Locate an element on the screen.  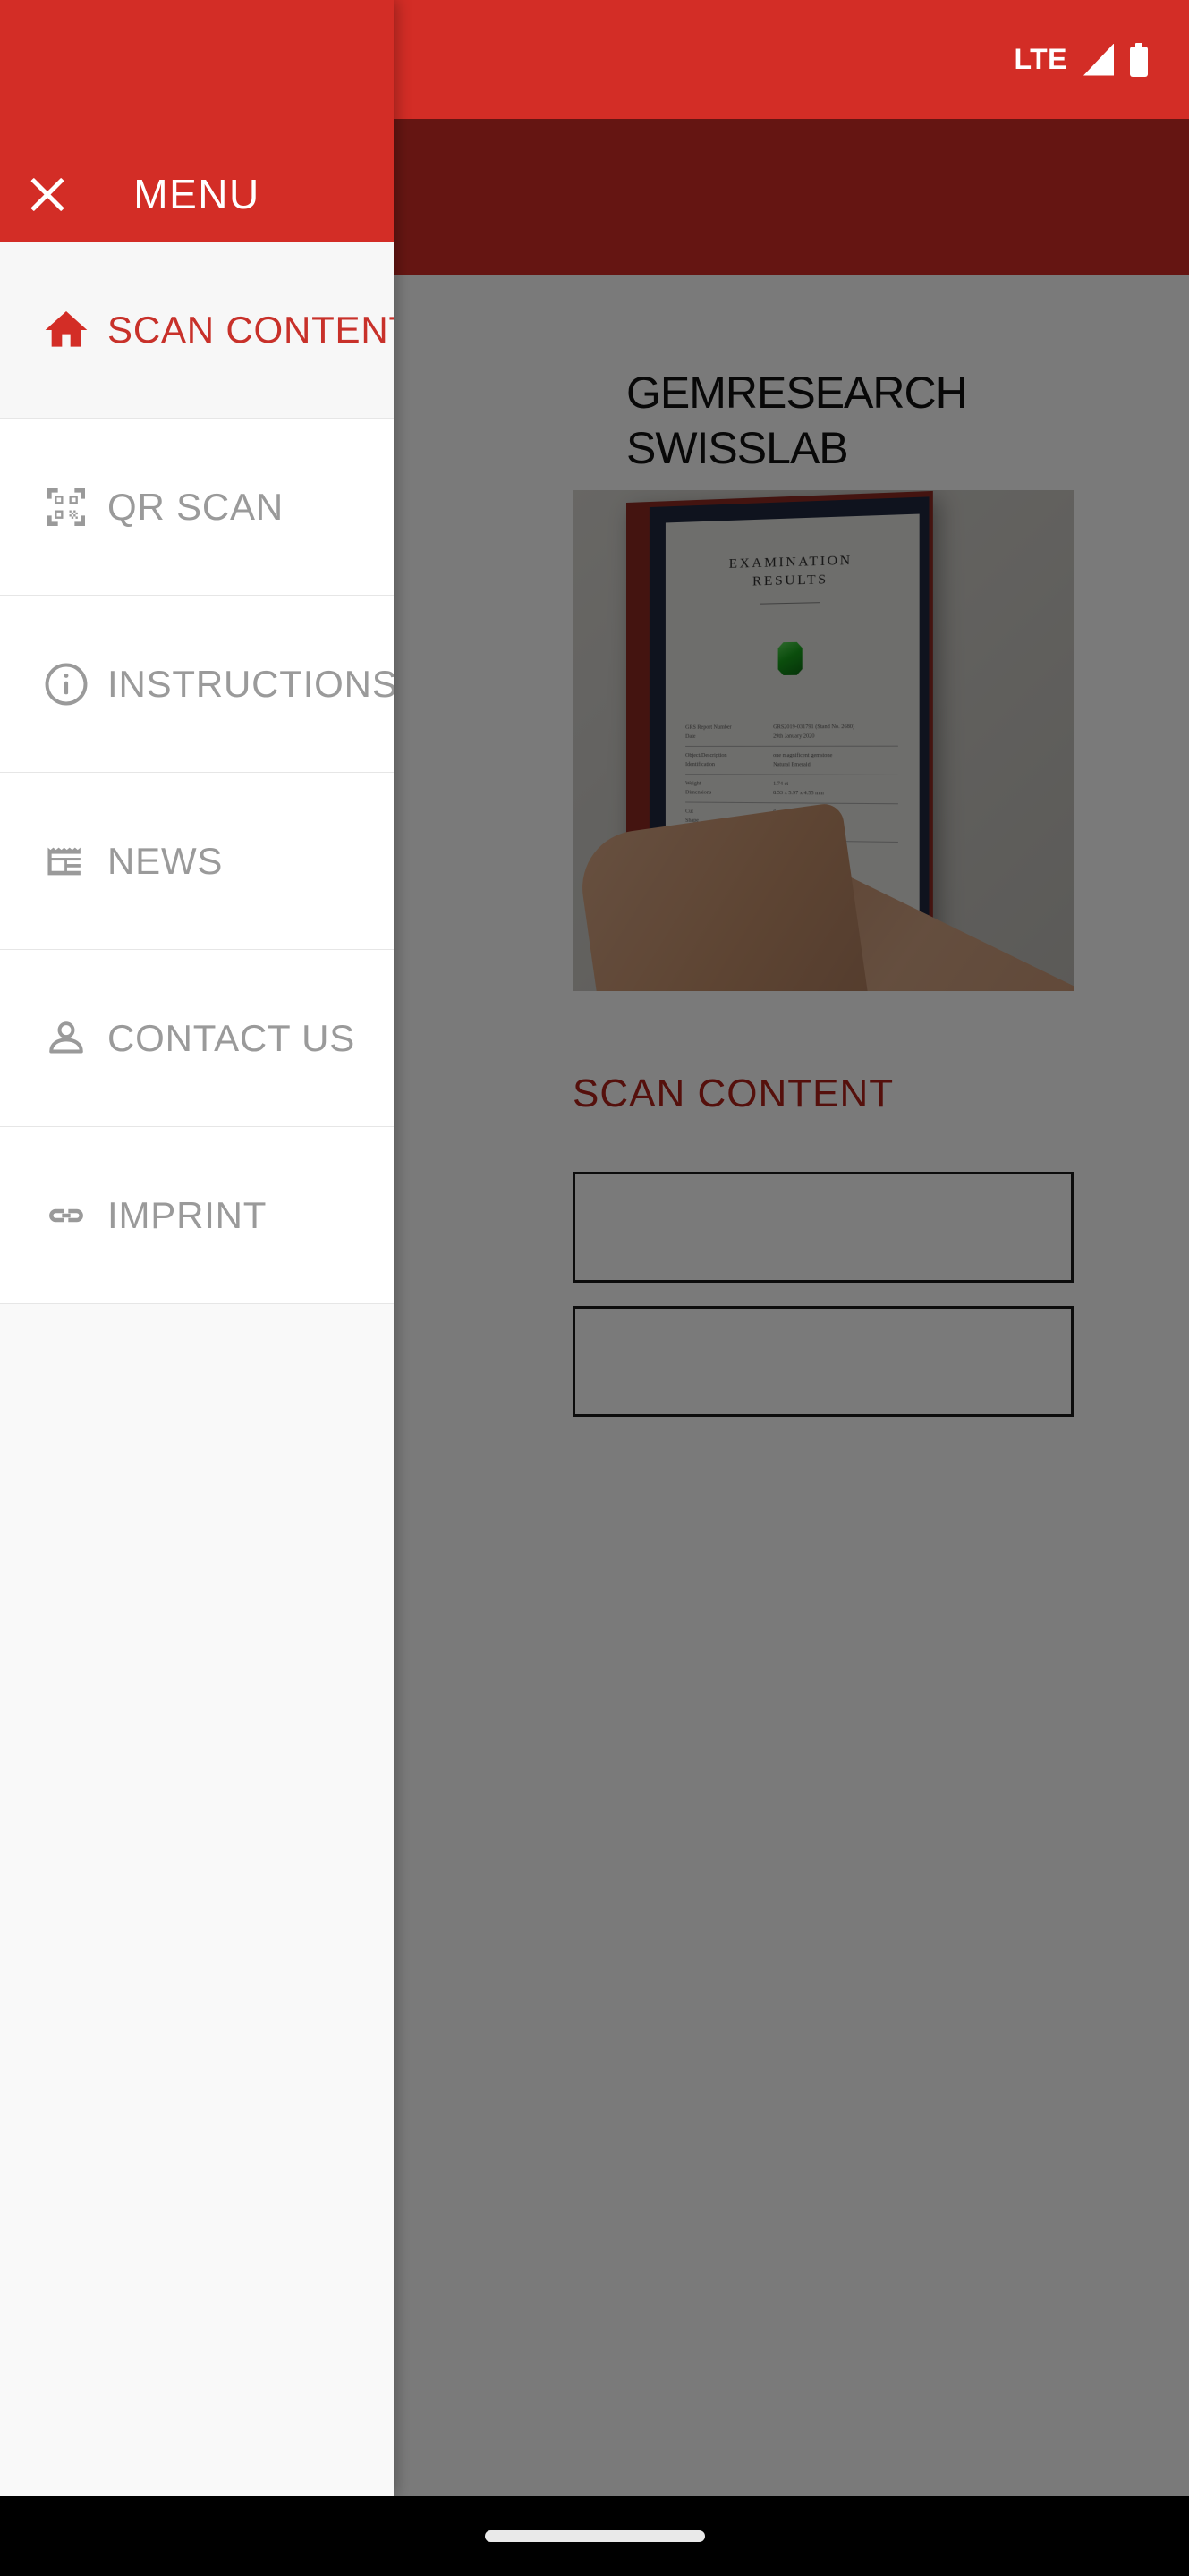
home-gesture-pill is located at coordinates (594, 2535).